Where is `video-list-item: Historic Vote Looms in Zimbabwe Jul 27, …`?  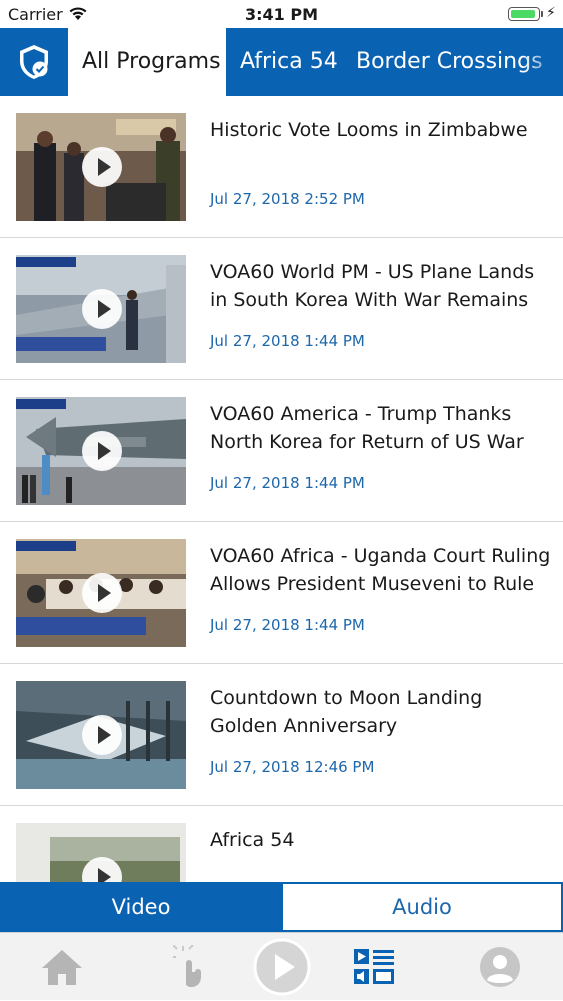
video-list-item: Historic Vote Looms in Zimbabwe Jul 27, … is located at coordinates (281, 167).